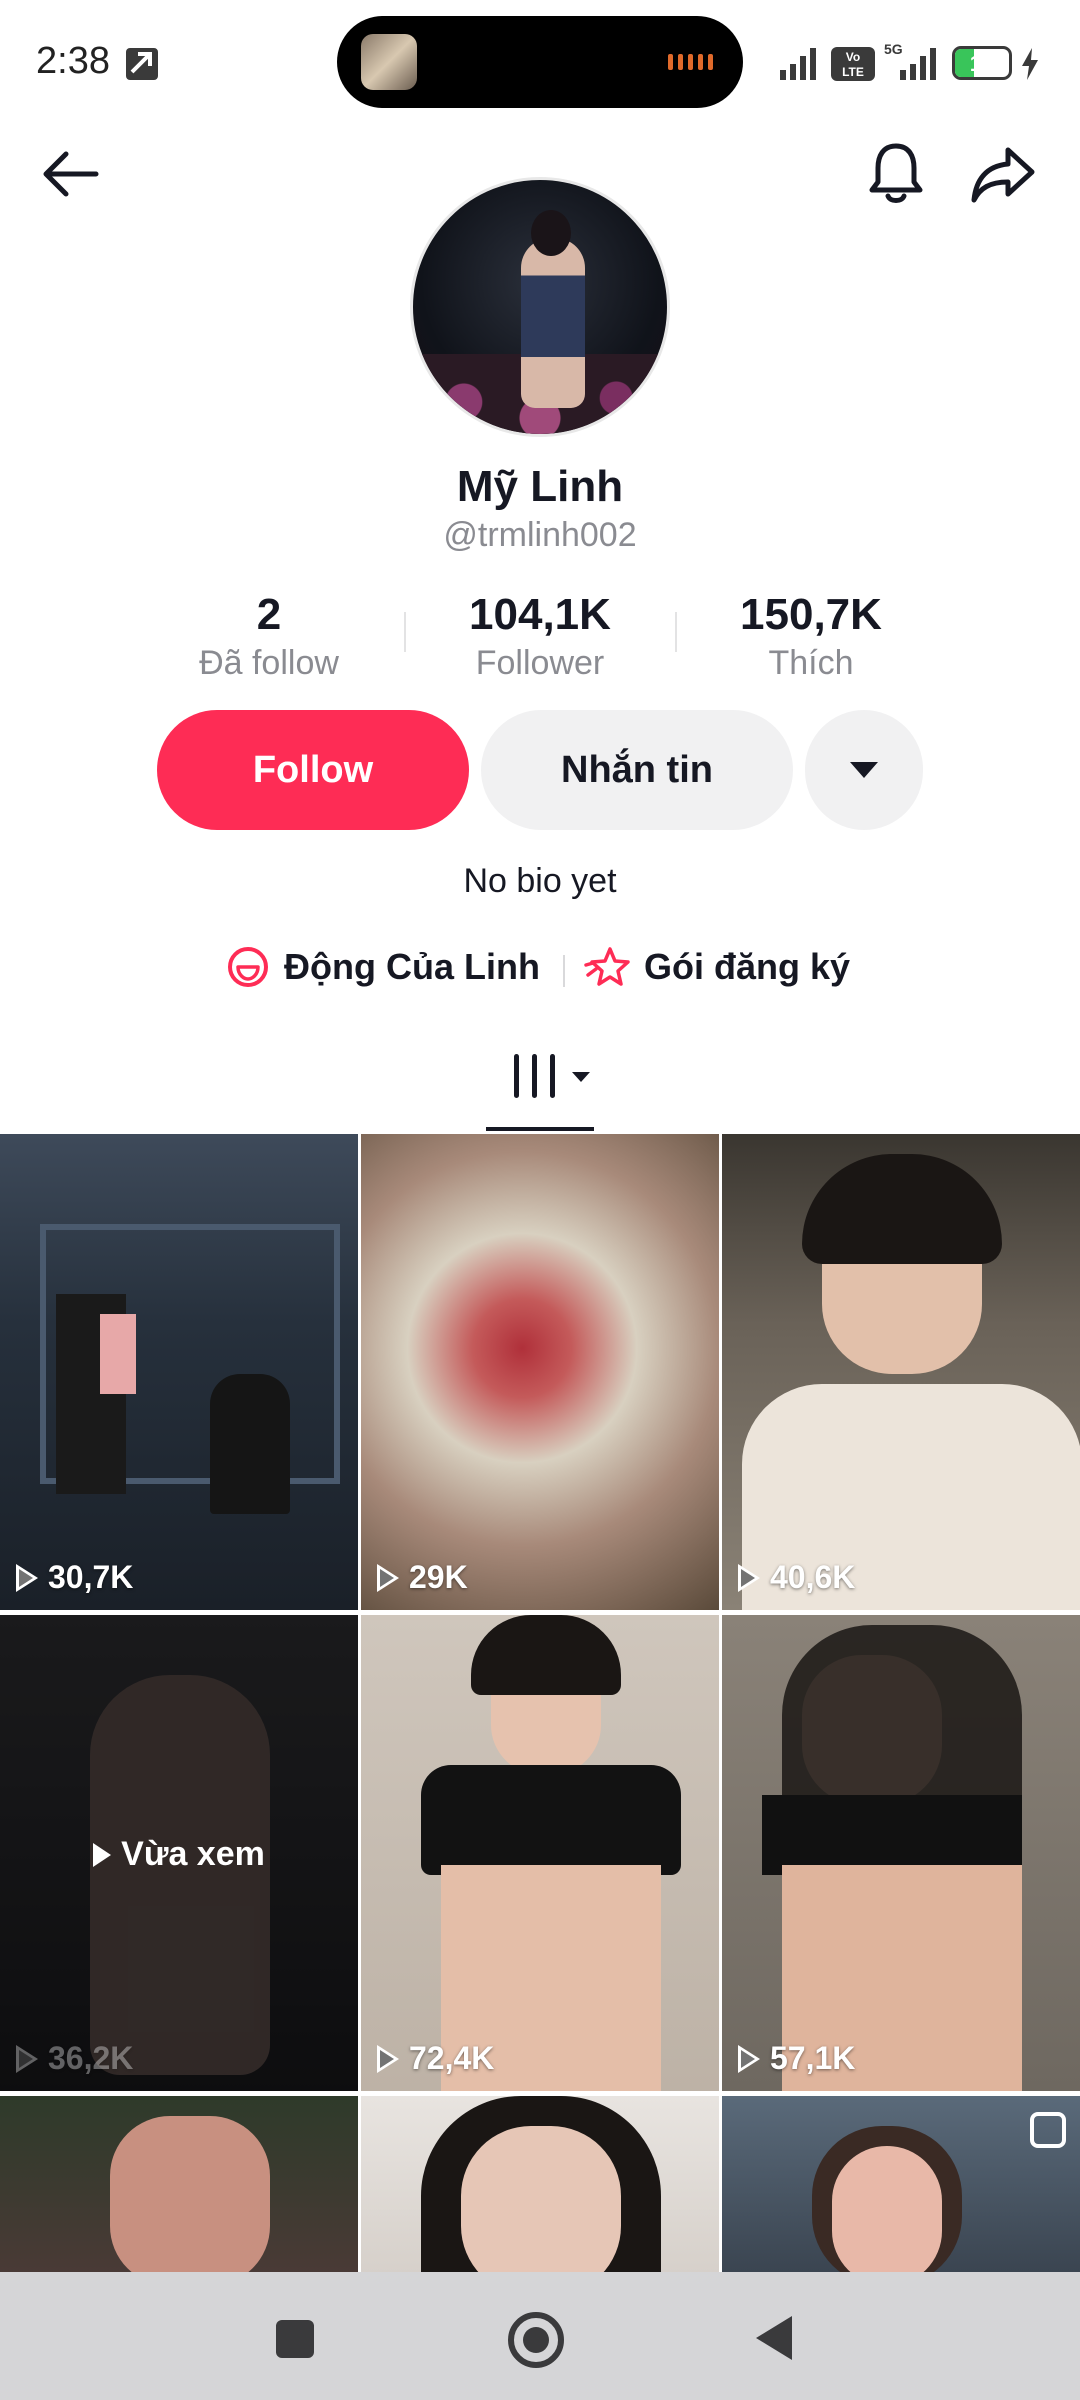 The height and width of the screenshot is (2400, 1080). I want to click on battery-icon: 18, so click(982, 63).